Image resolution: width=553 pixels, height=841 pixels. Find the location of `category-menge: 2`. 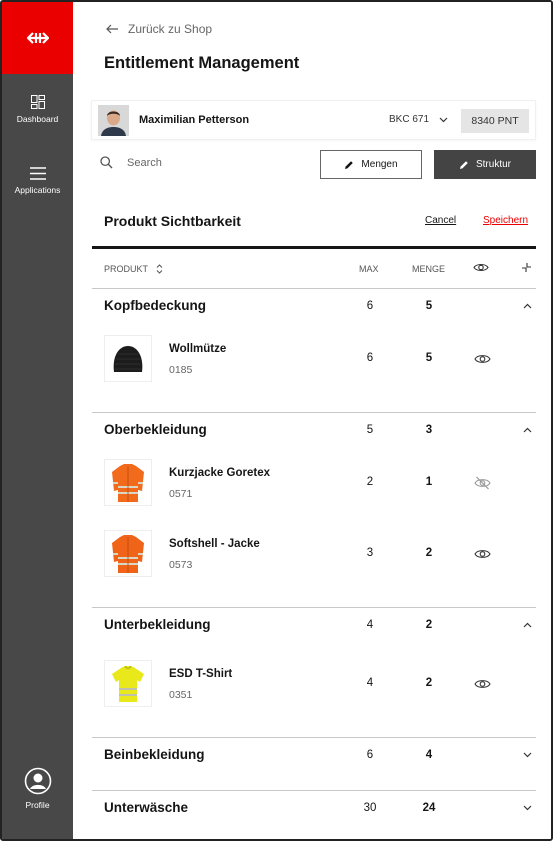

category-menge: 2 is located at coordinates (429, 625).